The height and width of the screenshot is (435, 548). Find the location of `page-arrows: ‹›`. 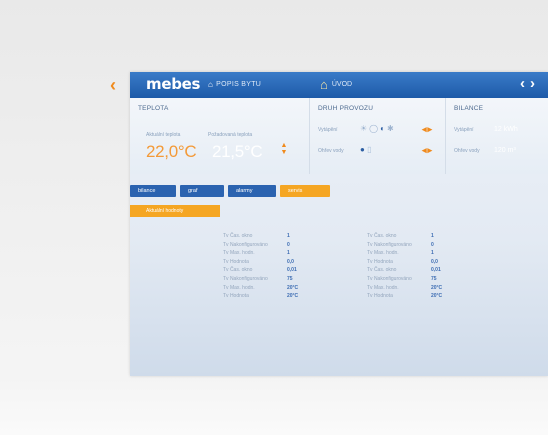

page-arrows: ‹› is located at coordinates (530, 83).